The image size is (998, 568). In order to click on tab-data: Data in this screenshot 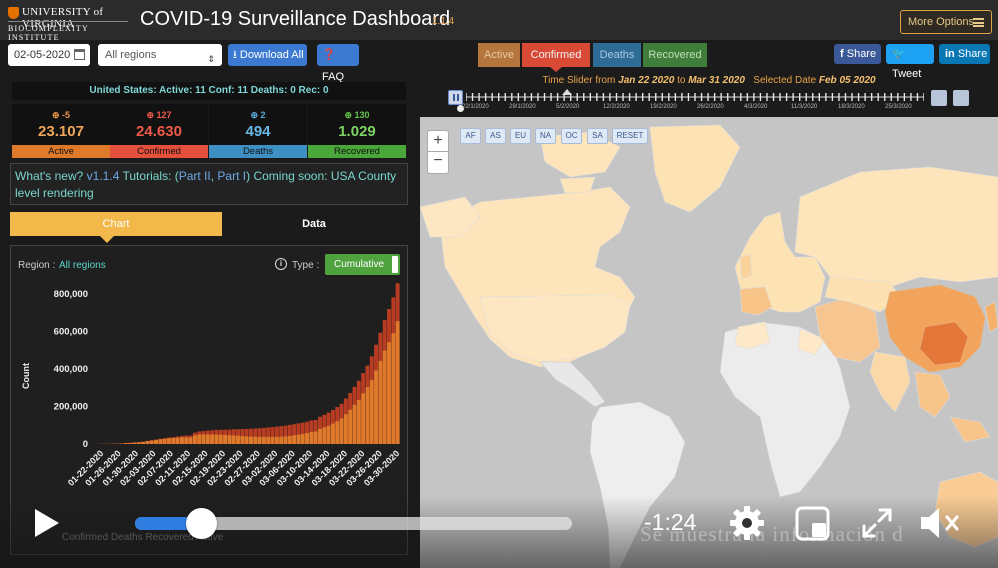, I will do `click(314, 224)`.